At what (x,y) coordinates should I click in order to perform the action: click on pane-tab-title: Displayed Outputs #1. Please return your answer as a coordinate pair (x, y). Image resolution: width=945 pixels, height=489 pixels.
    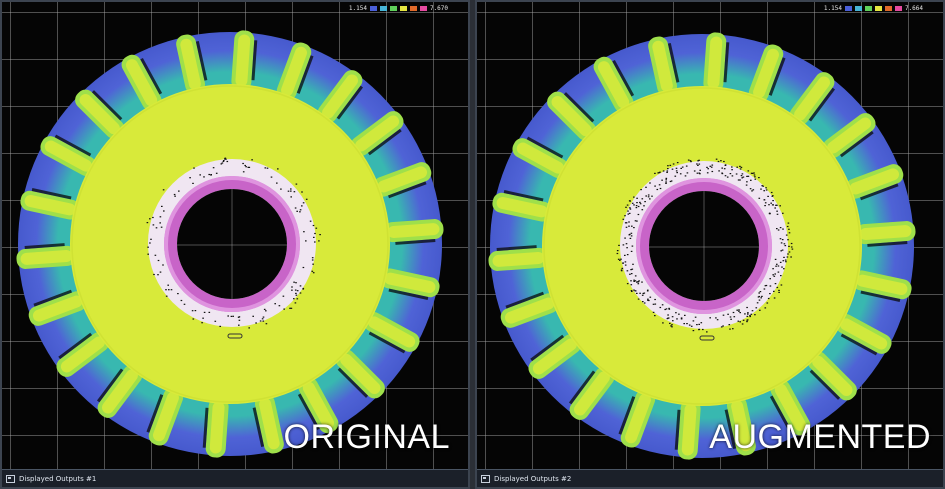
    Looking at the image, I should click on (57, 479).